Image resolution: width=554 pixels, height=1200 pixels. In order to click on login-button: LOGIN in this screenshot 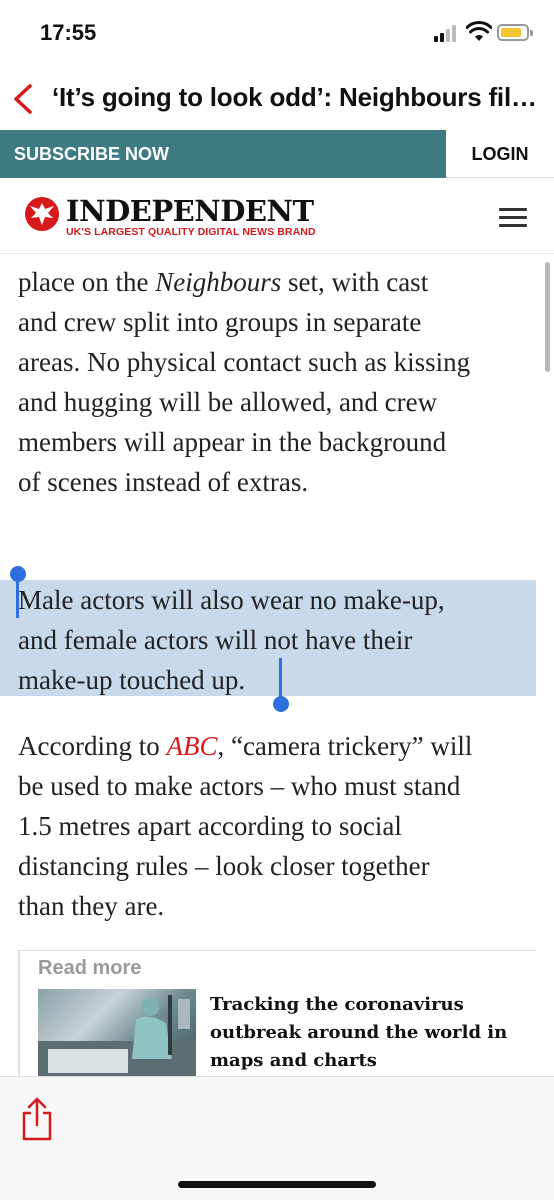, I will do `click(500, 154)`.